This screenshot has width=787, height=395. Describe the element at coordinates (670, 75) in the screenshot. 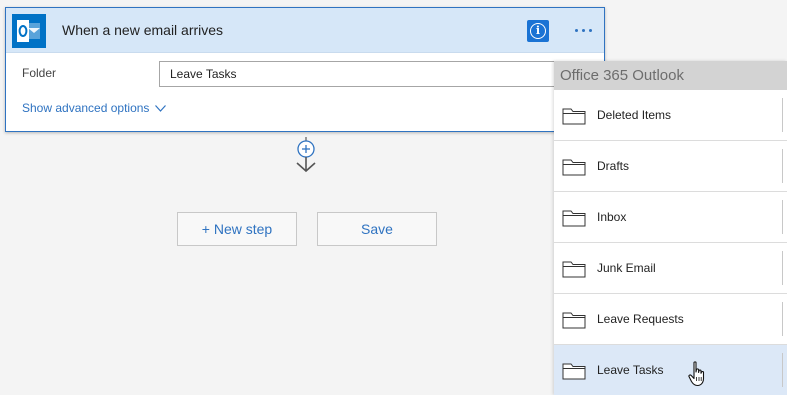

I see `dropdown-header: Office 365 Outlook` at that location.